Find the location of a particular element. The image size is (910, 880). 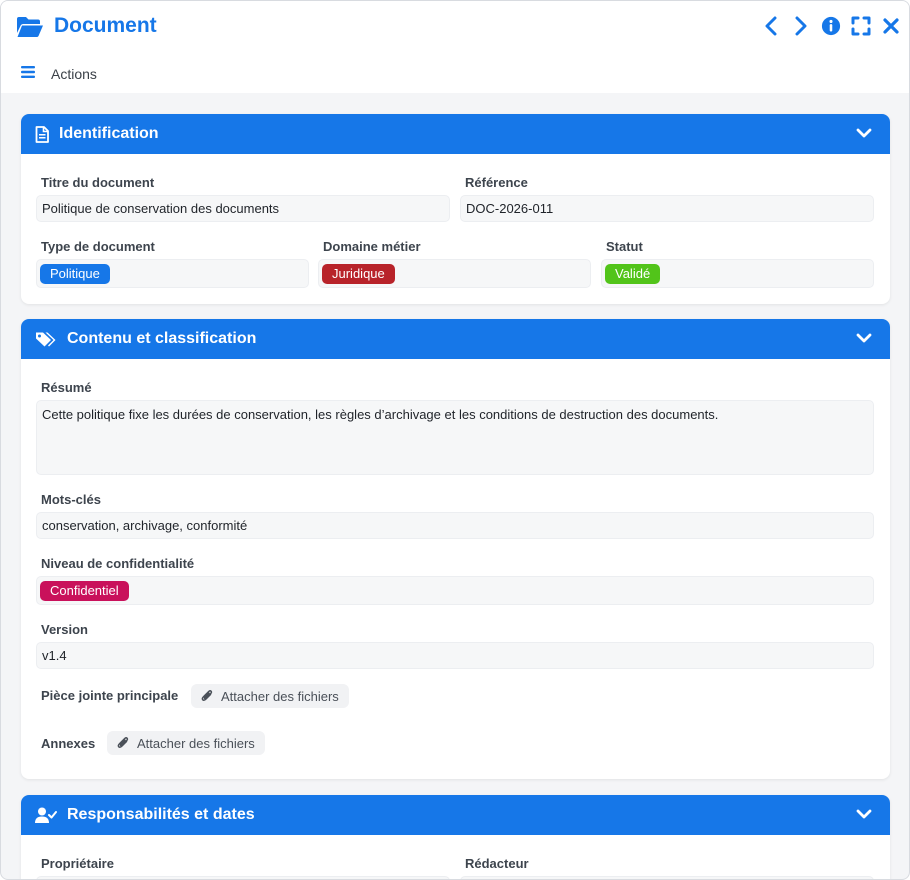

niveau-field: Confidentiel is located at coordinates (455, 590).